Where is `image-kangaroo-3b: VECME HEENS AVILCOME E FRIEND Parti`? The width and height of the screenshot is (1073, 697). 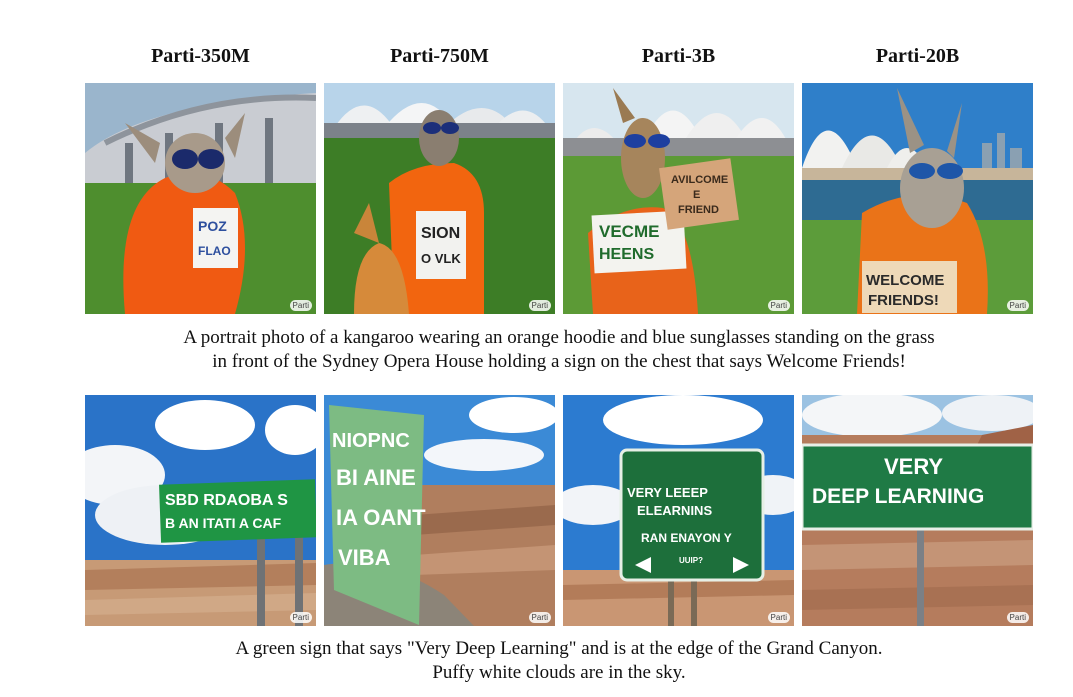
image-kangaroo-3b: VECME HEENS AVILCOME E FRIEND Parti is located at coordinates (678, 198).